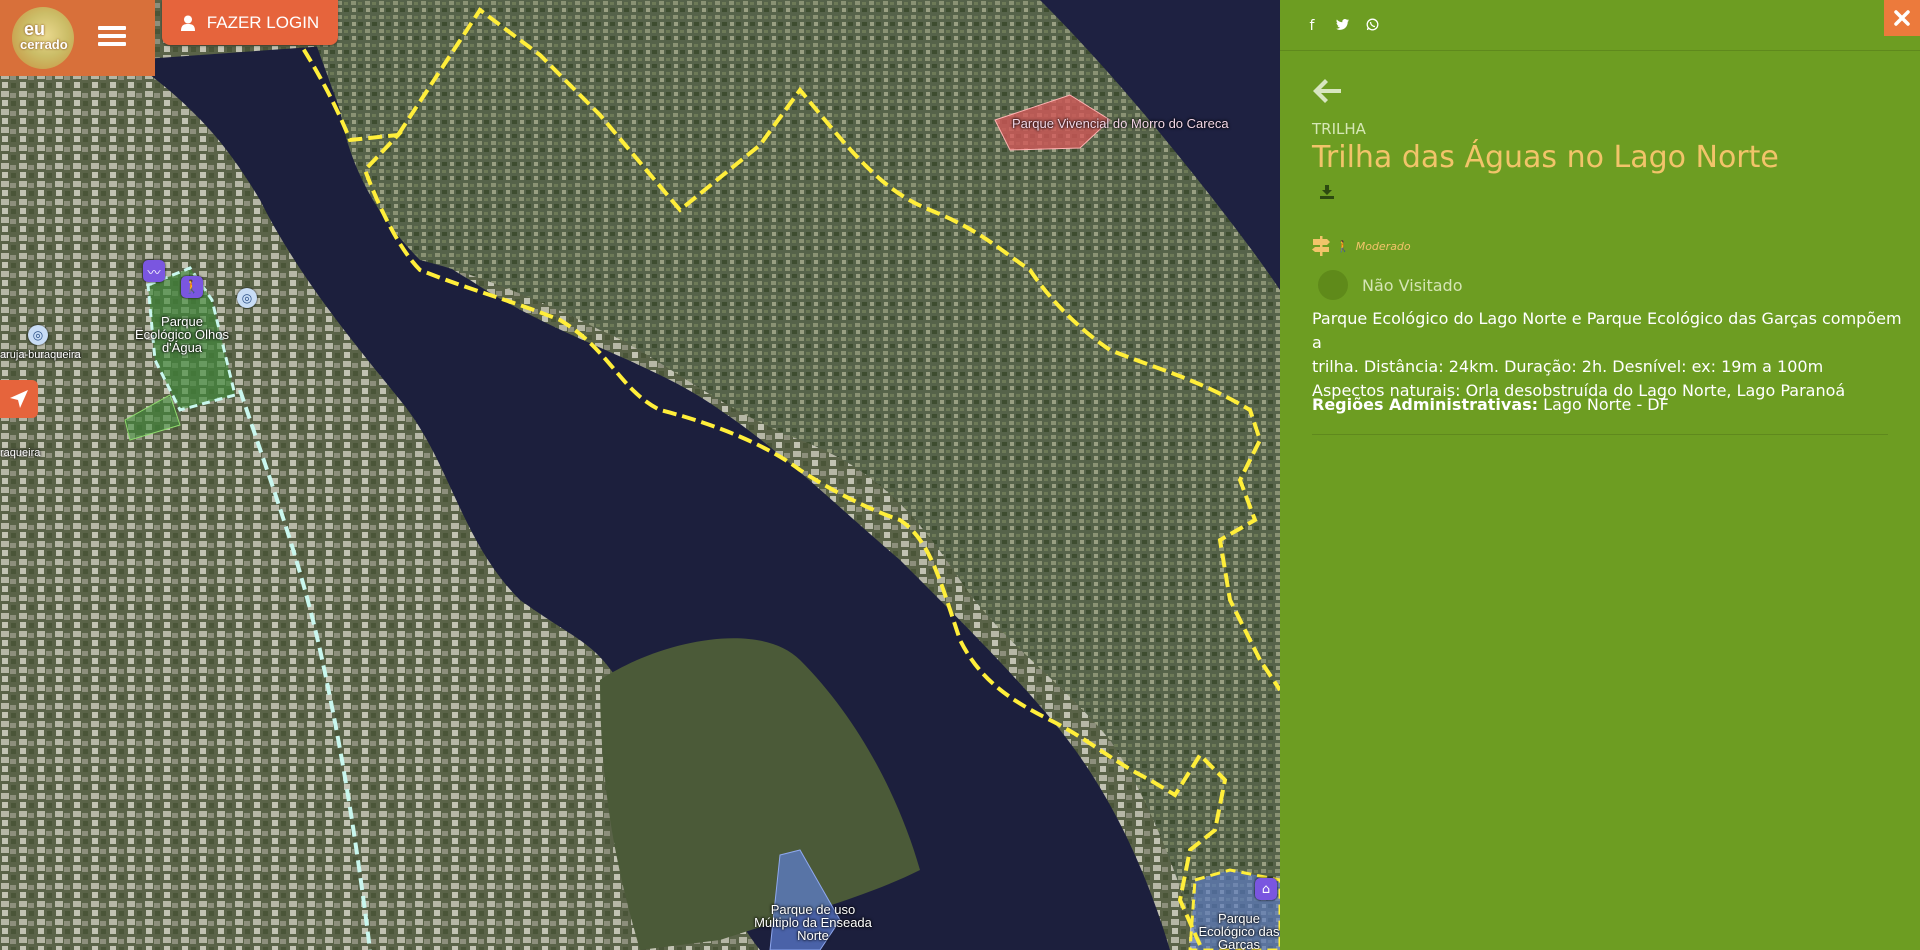 This screenshot has height=950, width=1920. Describe the element at coordinates (1600, 50) in the screenshot. I see `panel-divider` at that location.